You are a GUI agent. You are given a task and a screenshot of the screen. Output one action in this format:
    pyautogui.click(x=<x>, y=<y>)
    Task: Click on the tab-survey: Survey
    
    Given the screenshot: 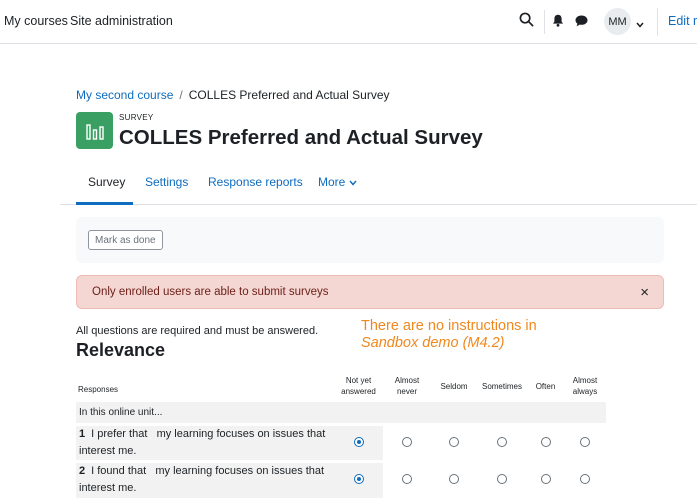 What is the action you would take?
    pyautogui.click(x=106, y=182)
    